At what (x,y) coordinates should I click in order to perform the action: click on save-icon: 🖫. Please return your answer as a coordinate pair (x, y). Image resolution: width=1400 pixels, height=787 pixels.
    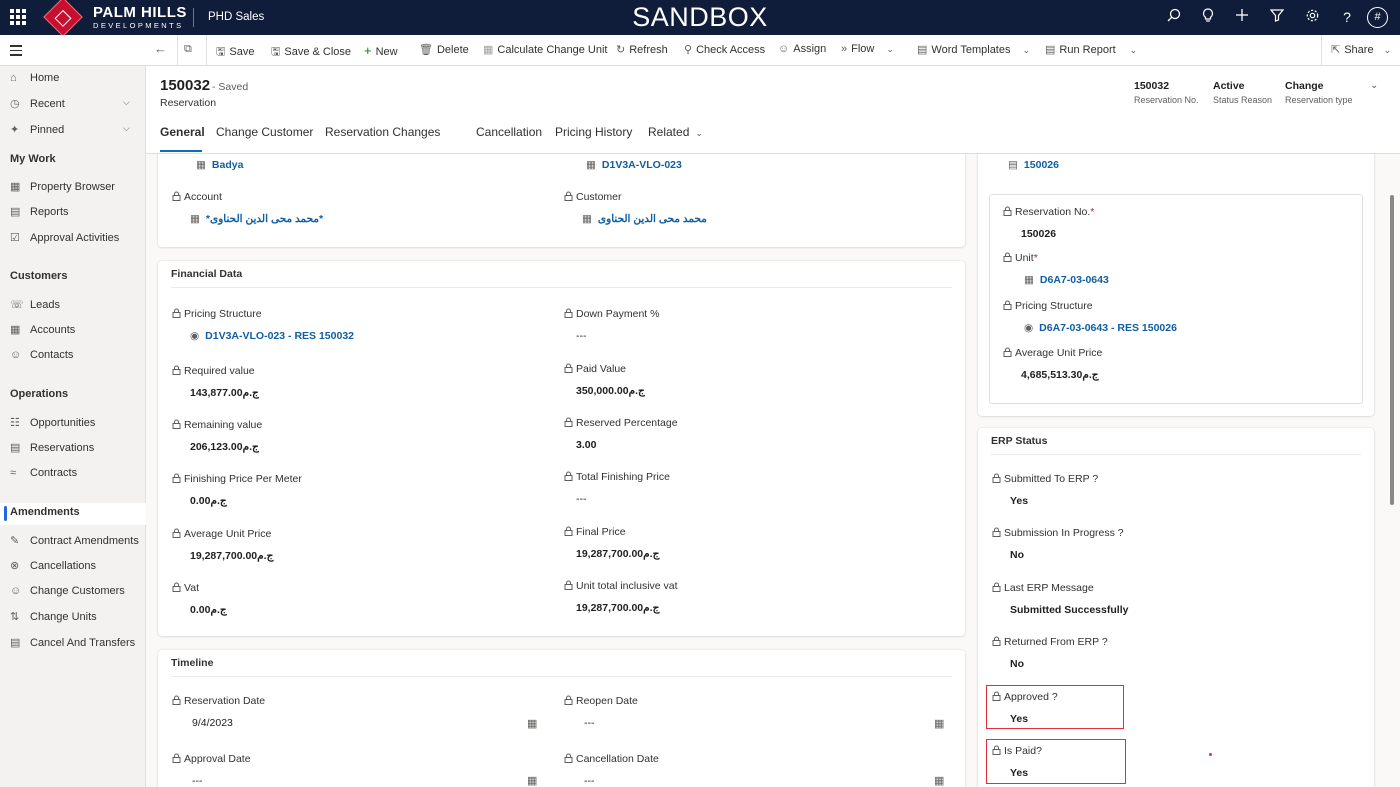
    Looking at the image, I should click on (221, 52).